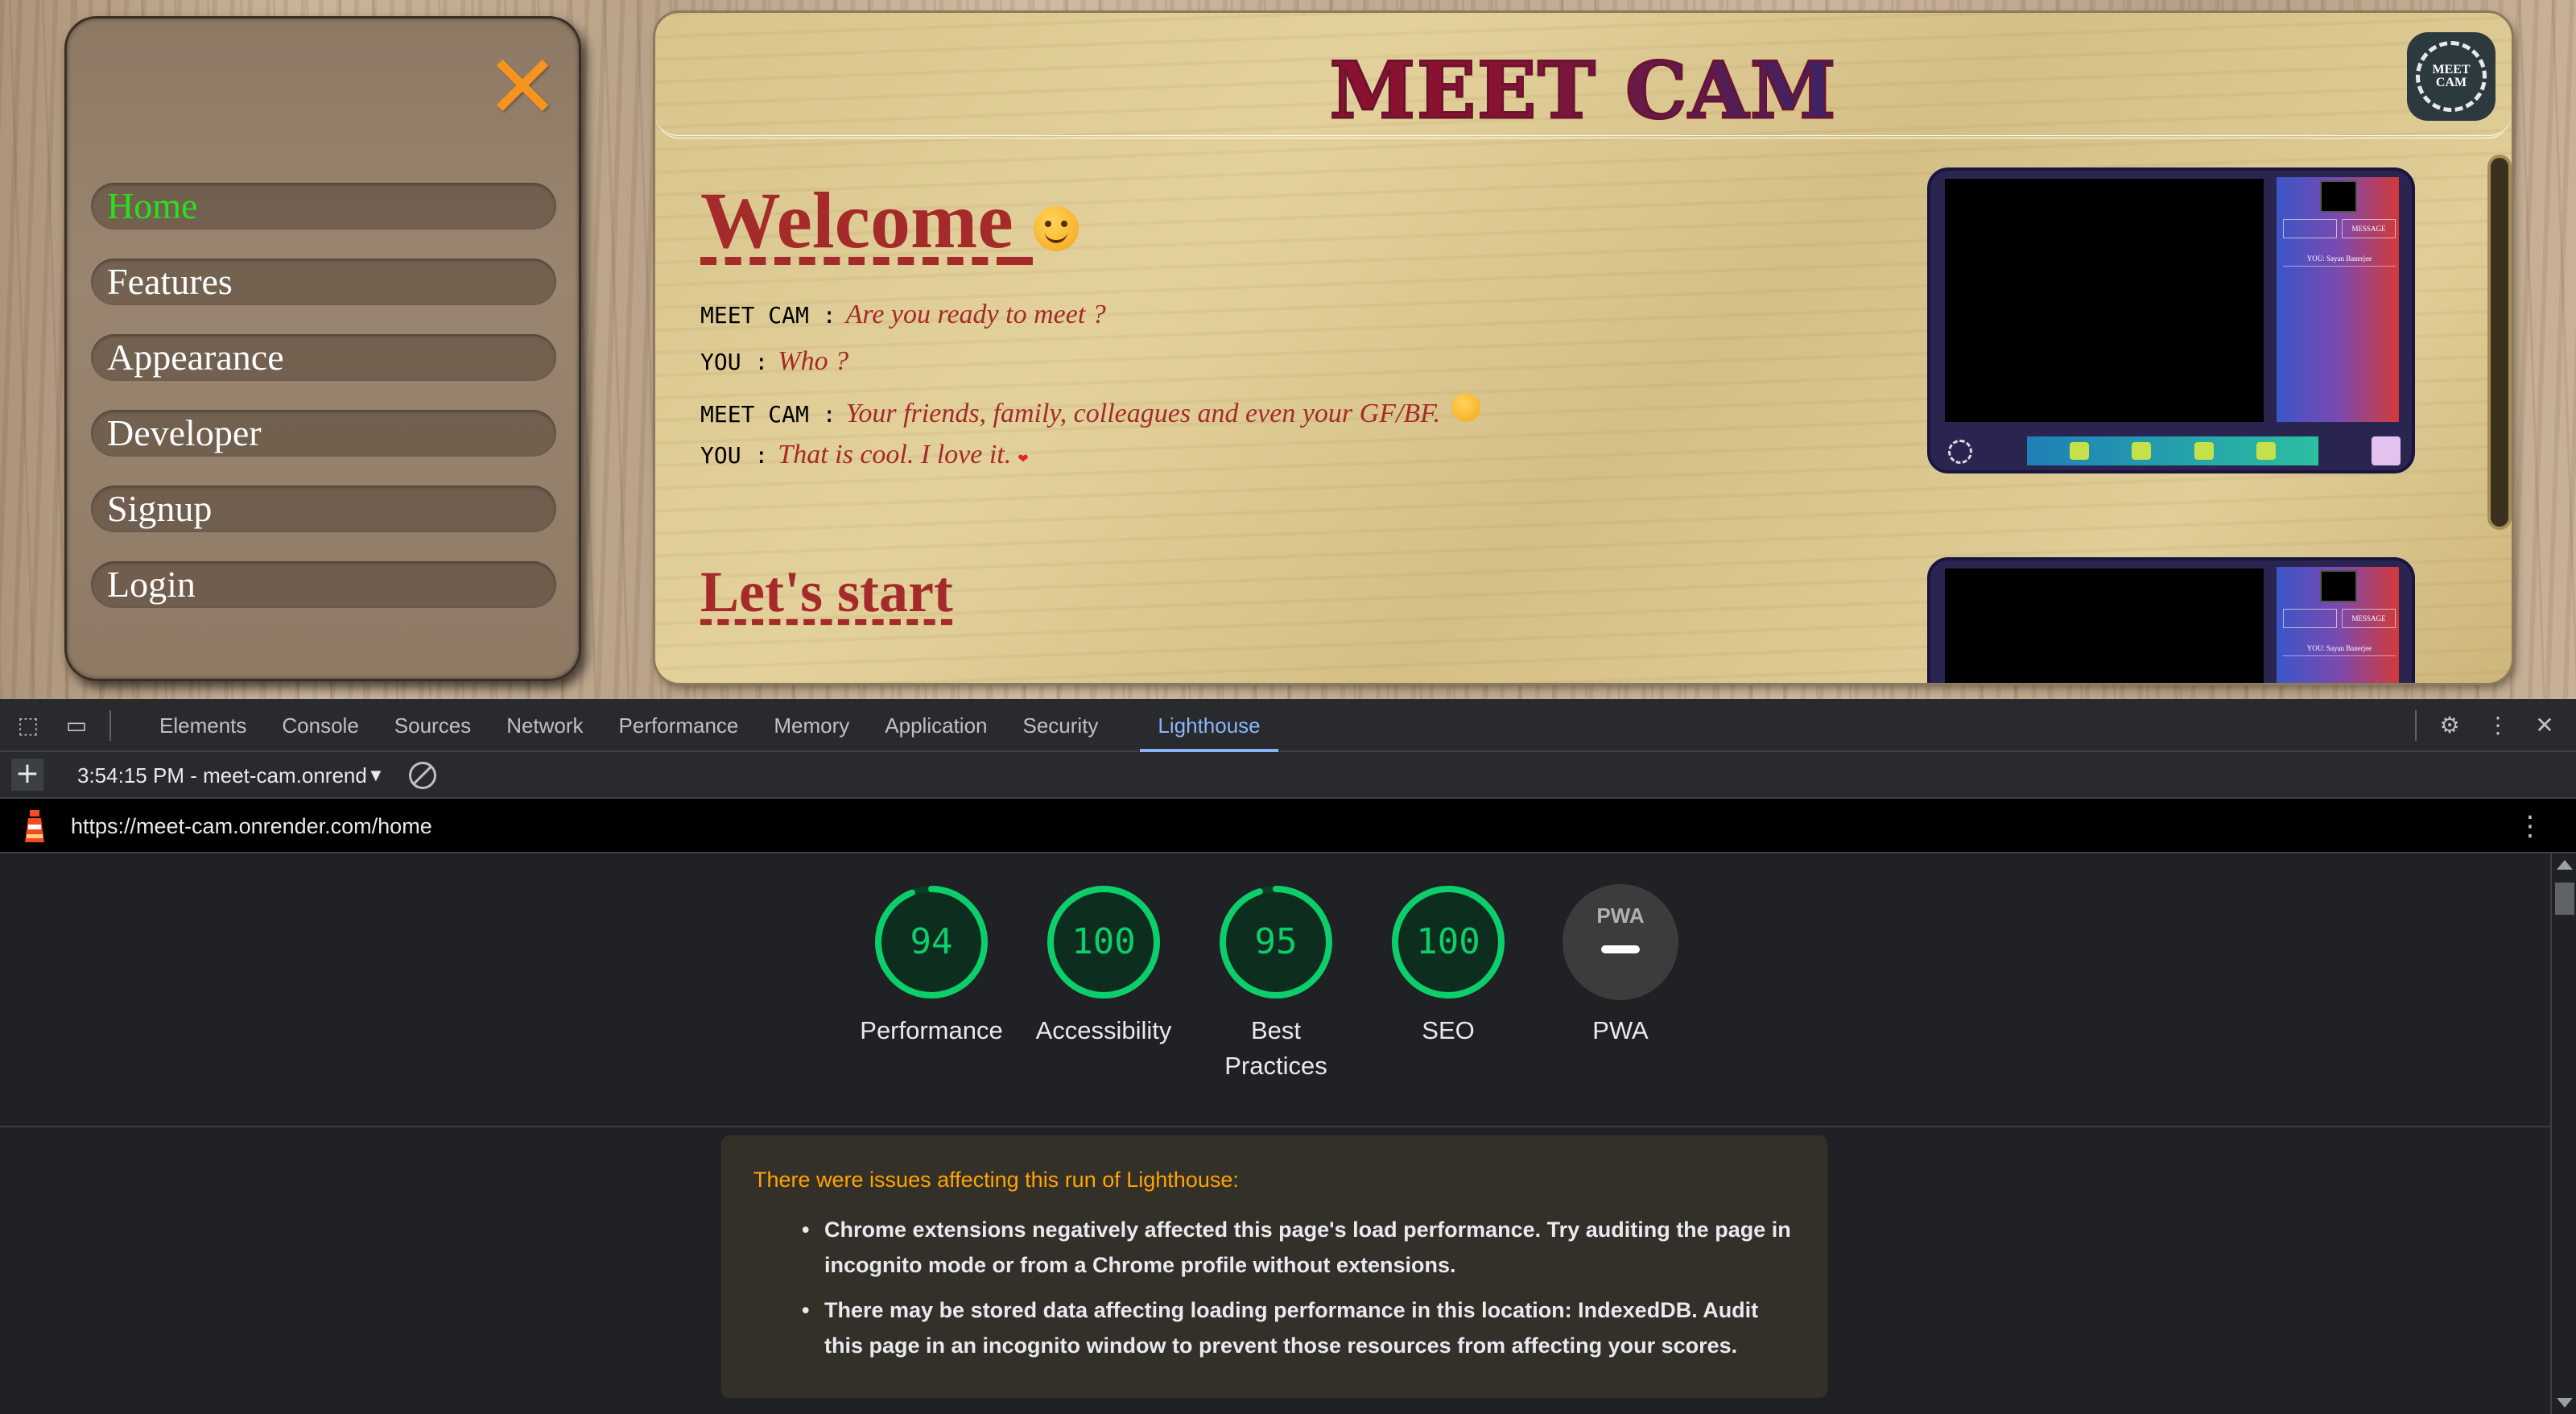 The height and width of the screenshot is (1414, 2576). Describe the element at coordinates (433, 725) in the screenshot. I see `tab-sources: Sources` at that location.